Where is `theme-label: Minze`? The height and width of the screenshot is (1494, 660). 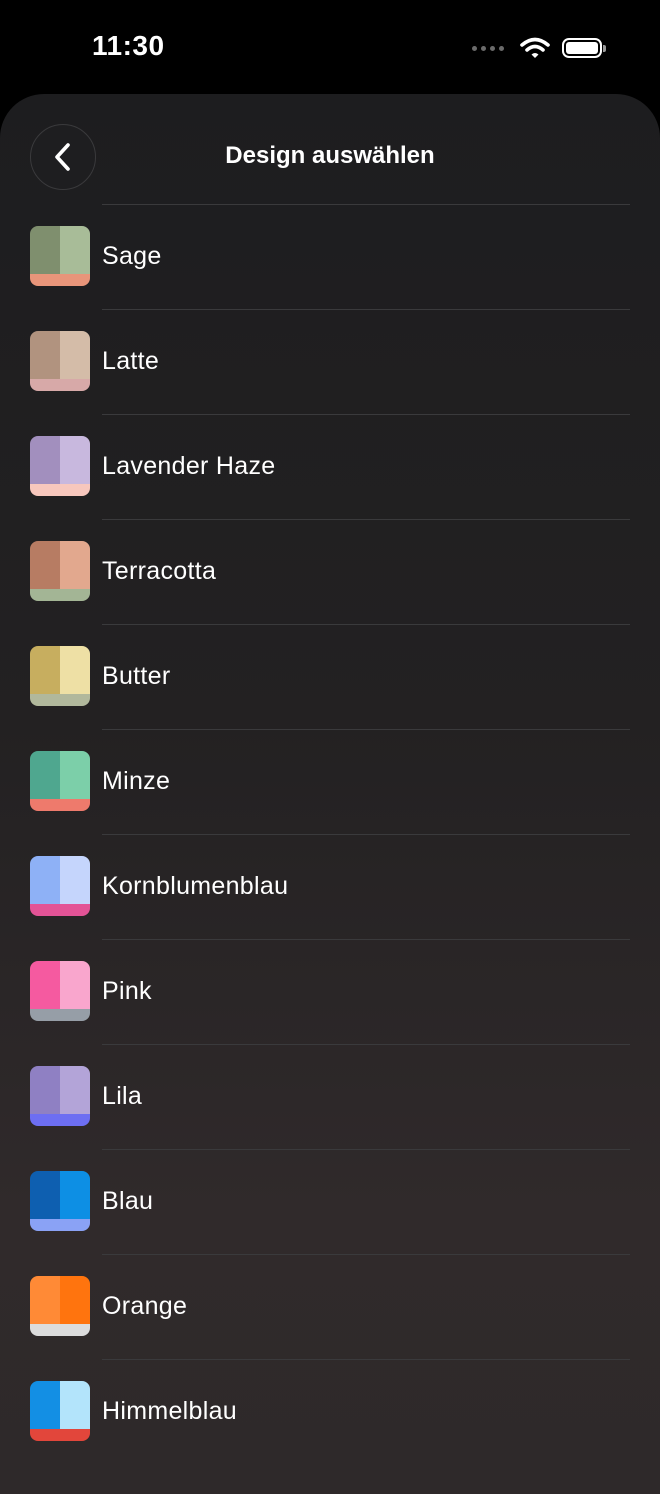
theme-label: Minze is located at coordinates (136, 781).